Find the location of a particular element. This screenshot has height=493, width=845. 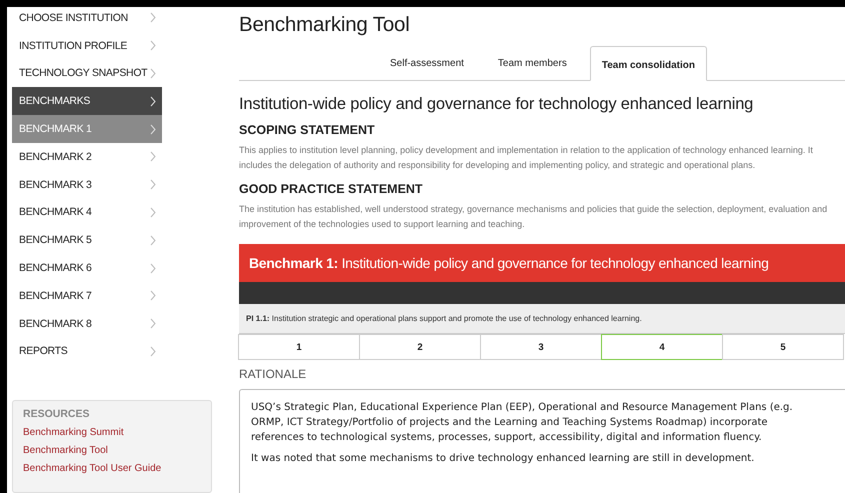

sidebar-item: INSTITUTION PROFILE is located at coordinates (87, 46).